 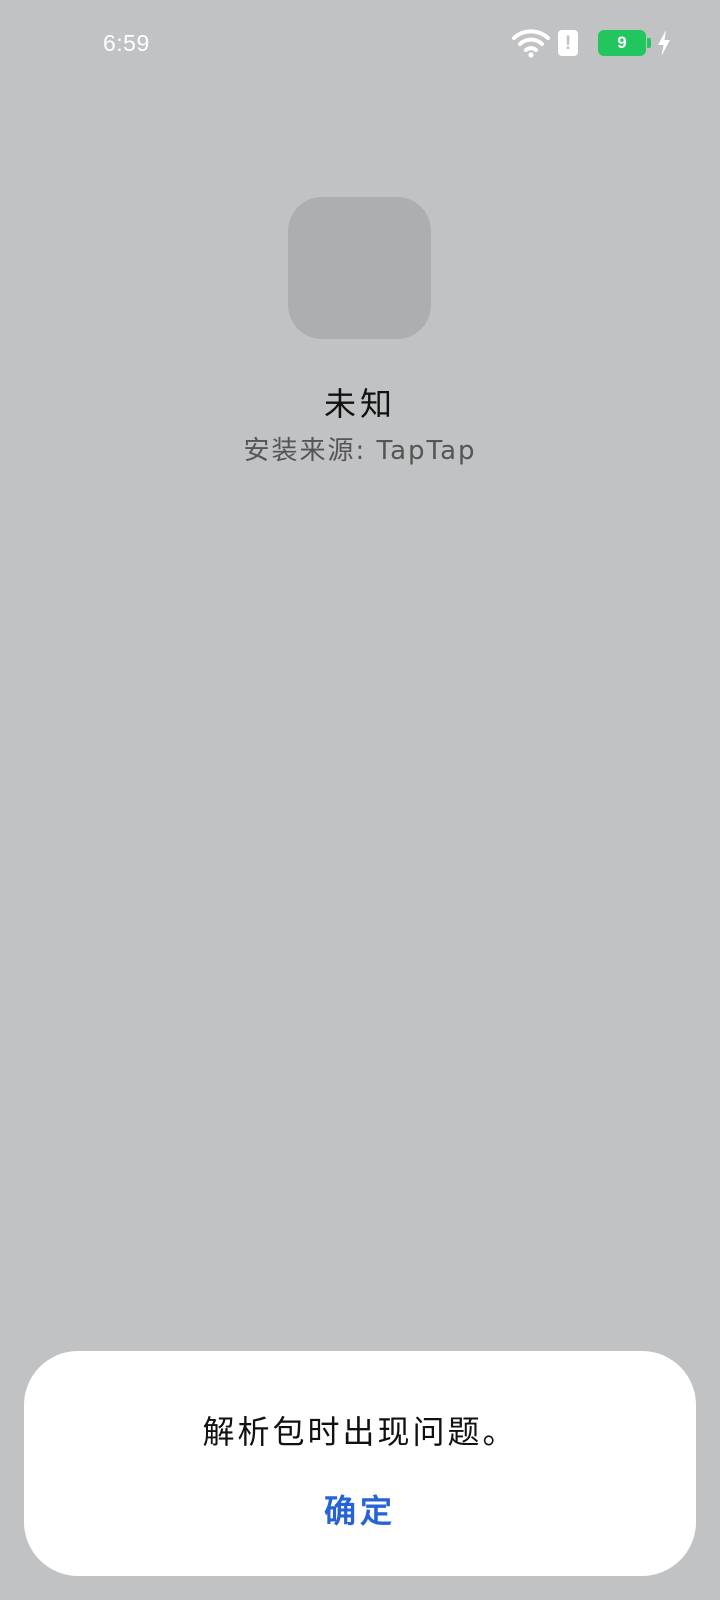 I want to click on battery-icon: 9, so click(x=624, y=43).